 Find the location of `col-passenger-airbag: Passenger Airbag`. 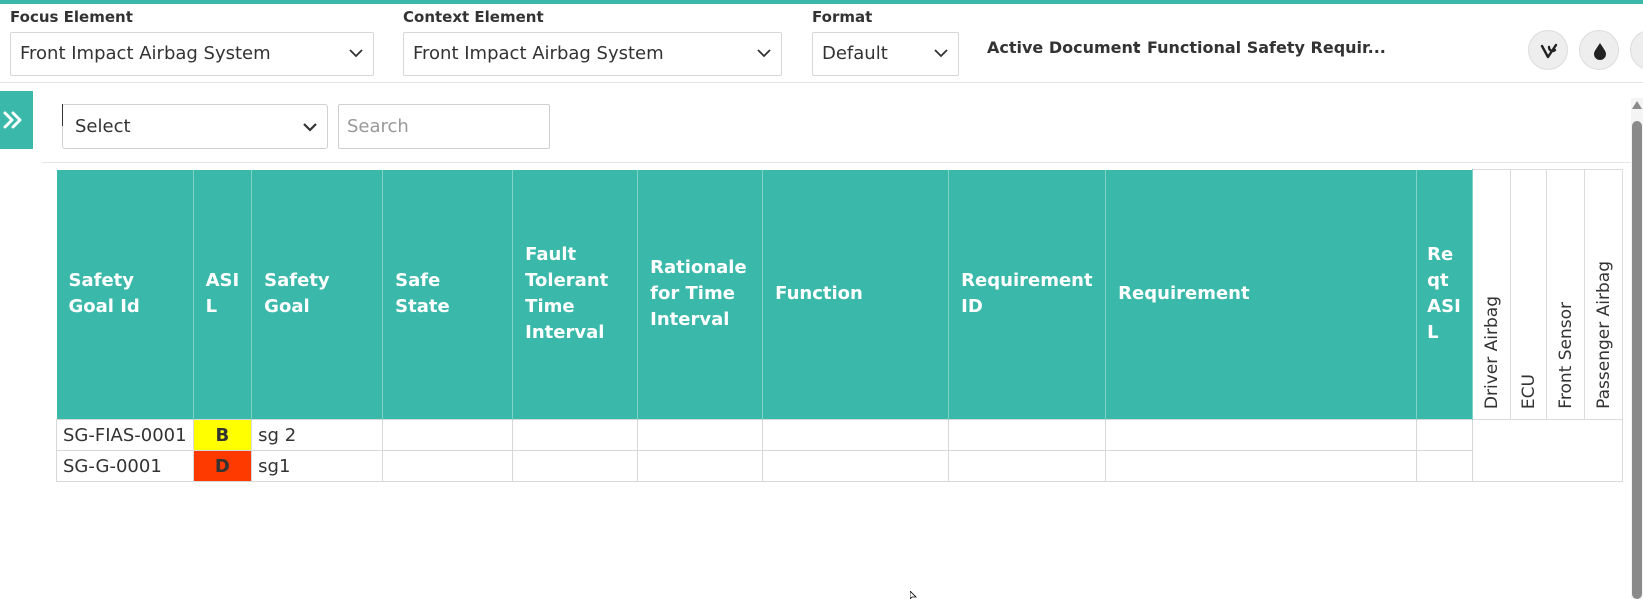

col-passenger-airbag: Passenger Airbag is located at coordinates (1604, 294).